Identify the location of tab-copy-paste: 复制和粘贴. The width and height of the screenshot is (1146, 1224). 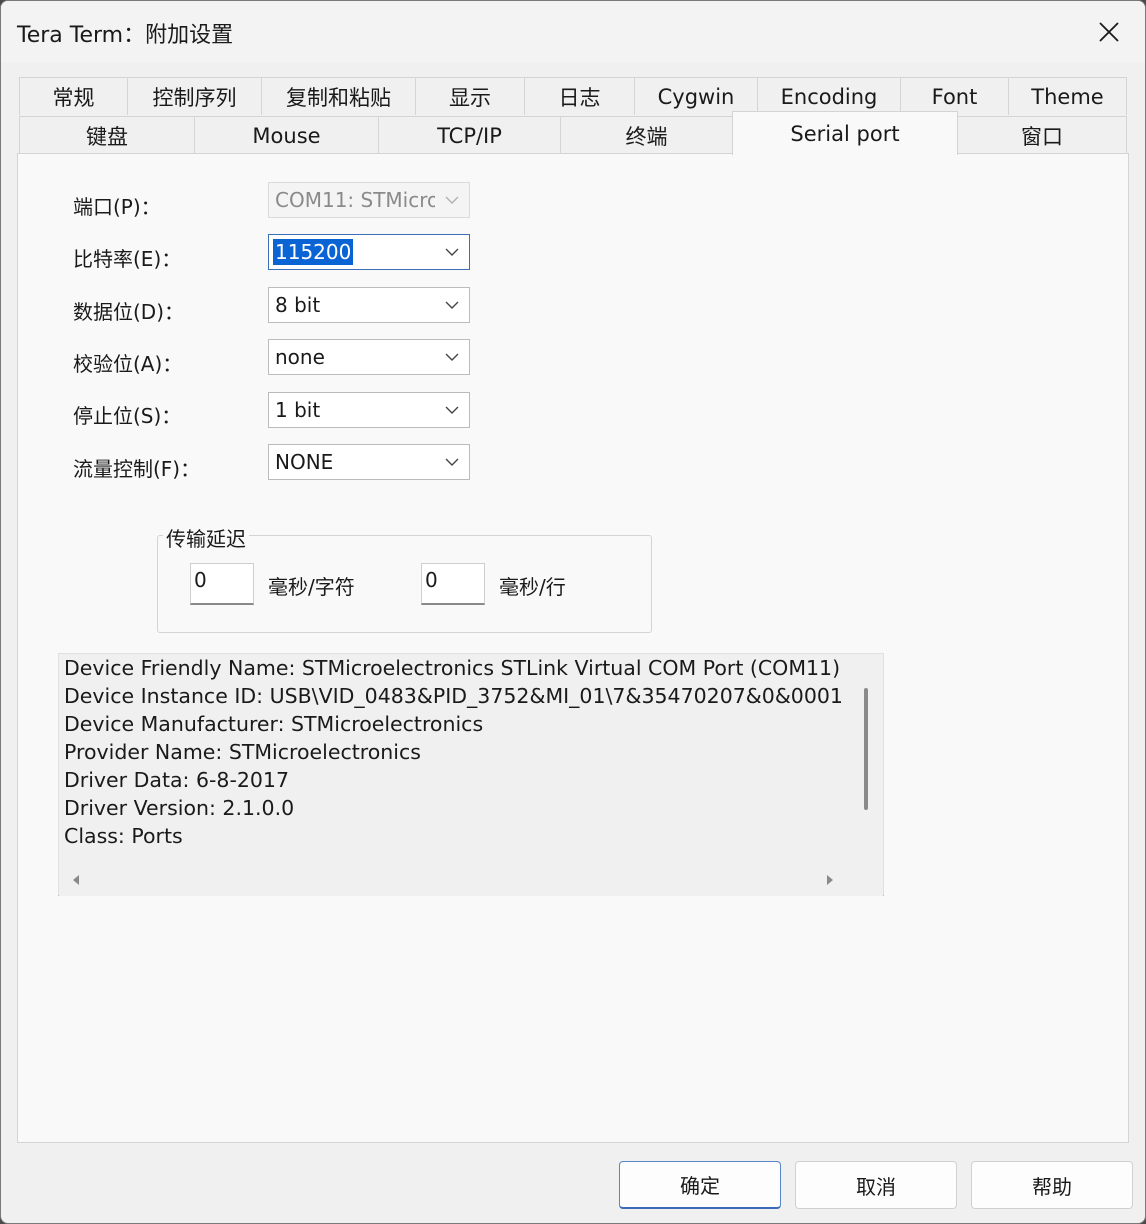
(338, 96).